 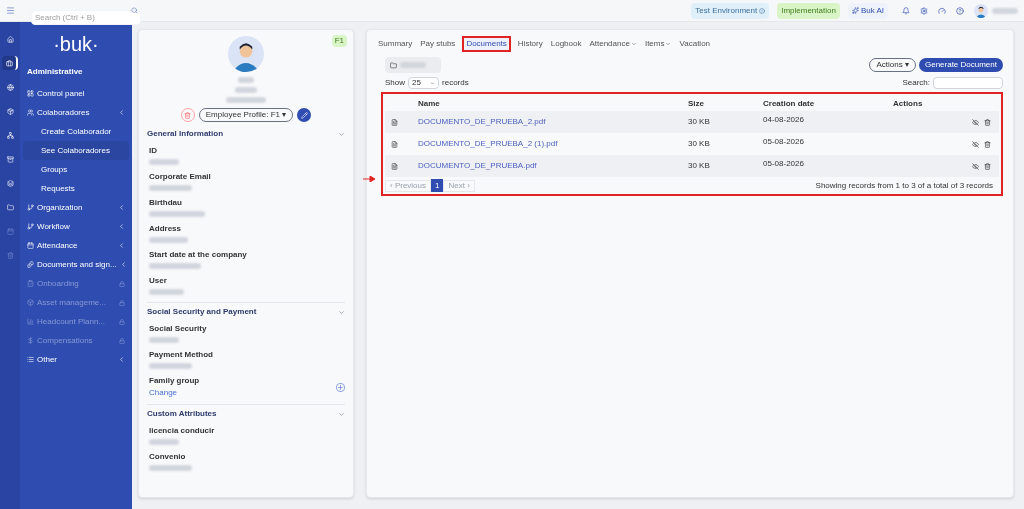 What do you see at coordinates (725, 103) in the screenshot?
I see `column-header: Size` at bounding box center [725, 103].